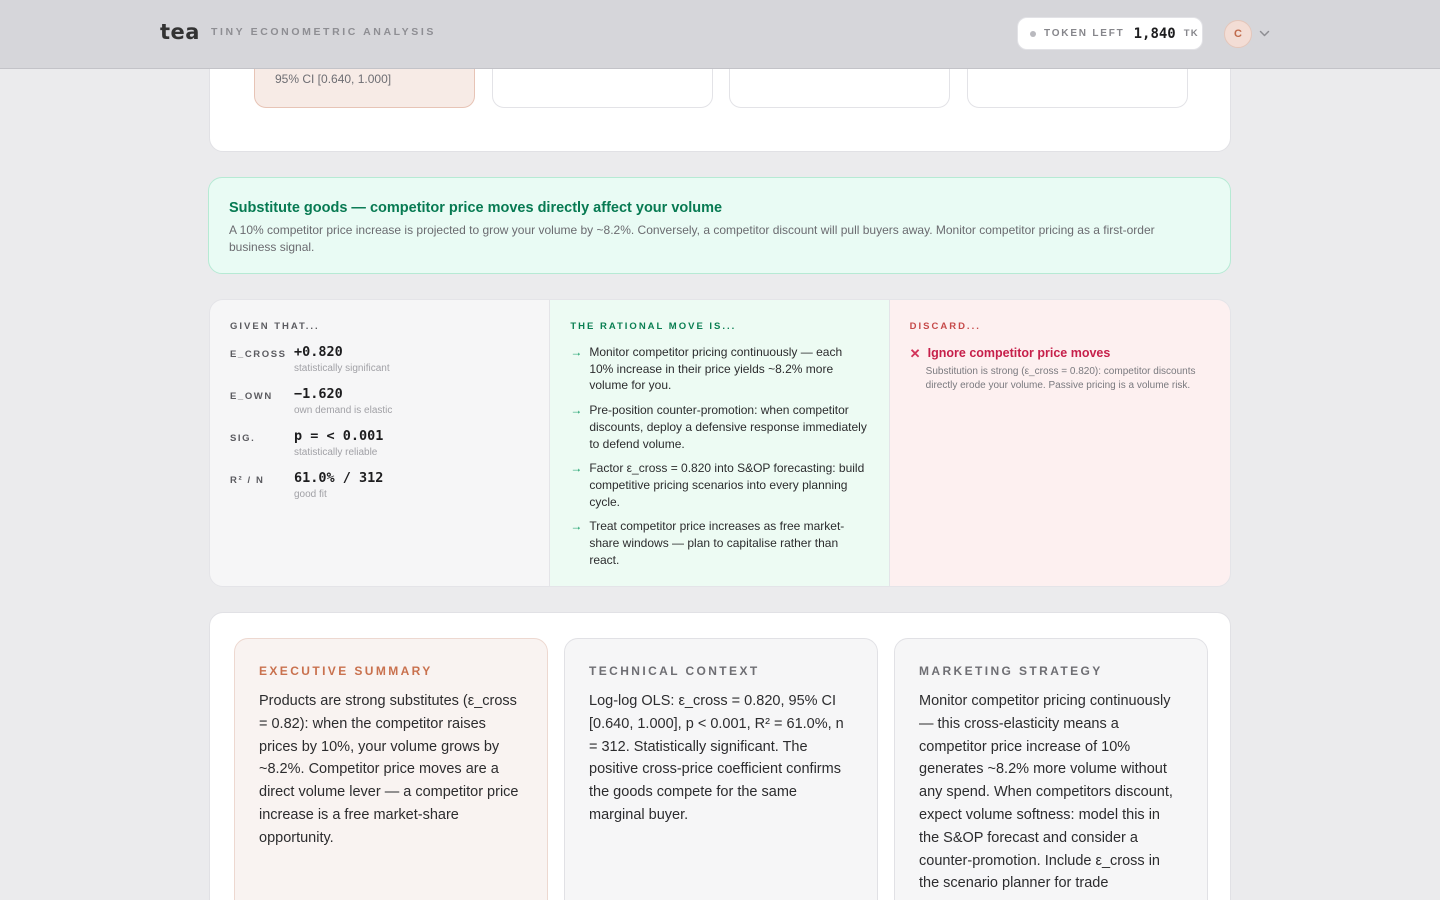  I want to click on mkt-title: MARKETING STRATEGY, so click(1011, 671).